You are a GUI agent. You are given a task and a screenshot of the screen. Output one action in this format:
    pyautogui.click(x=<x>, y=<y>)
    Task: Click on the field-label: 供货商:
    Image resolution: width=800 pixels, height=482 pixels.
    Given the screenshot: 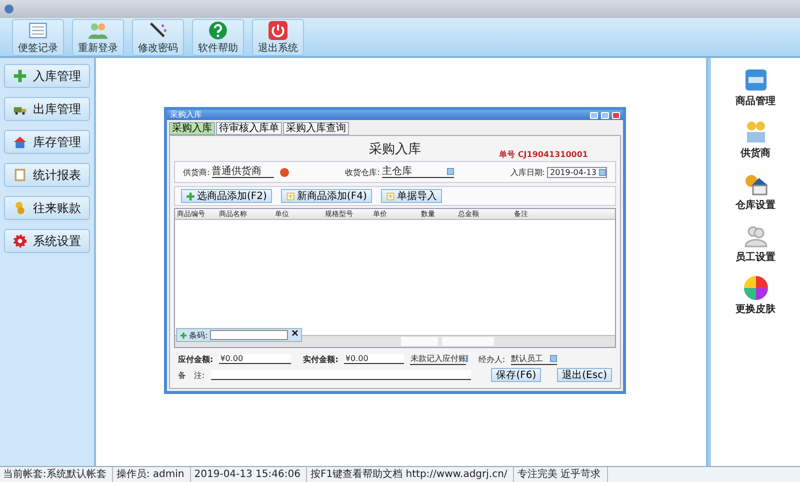 What is the action you would take?
    pyautogui.click(x=196, y=172)
    